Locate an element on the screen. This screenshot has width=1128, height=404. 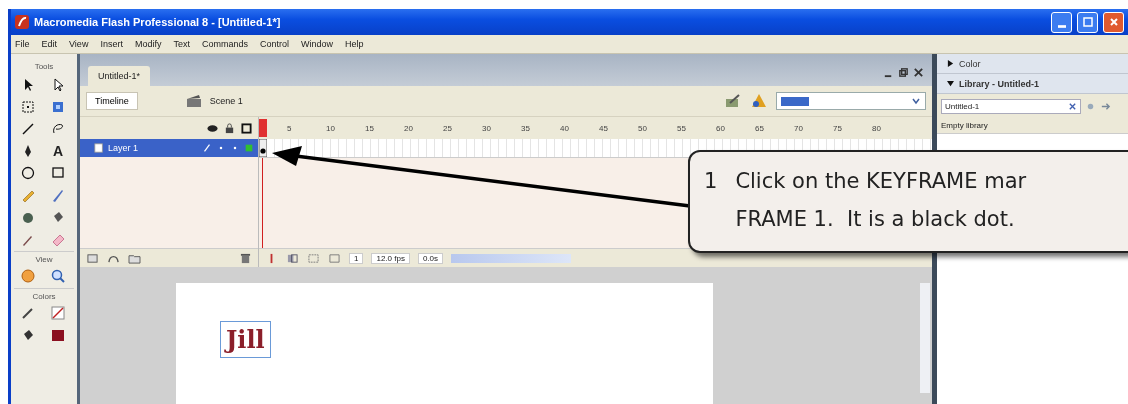
frame-number: 30 is located at coordinates (487, 128).